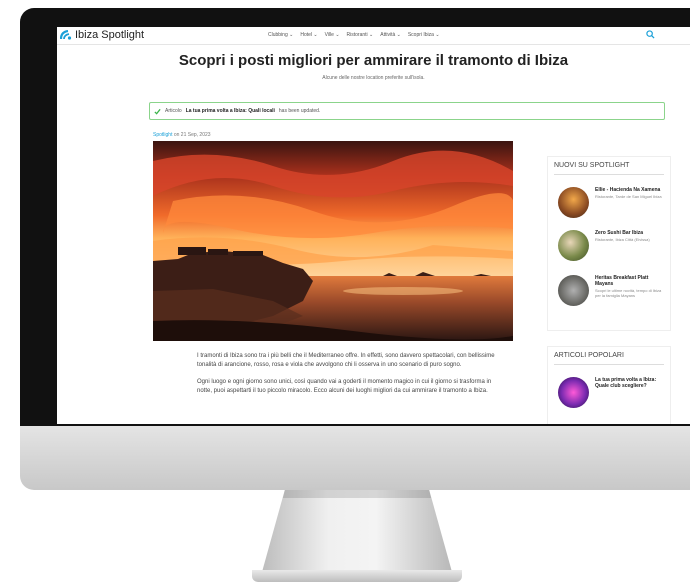 The height and width of the screenshot is (582, 690). What do you see at coordinates (332, 35) in the screenshot?
I see `menu-item-ville: Ville ⌄` at bounding box center [332, 35].